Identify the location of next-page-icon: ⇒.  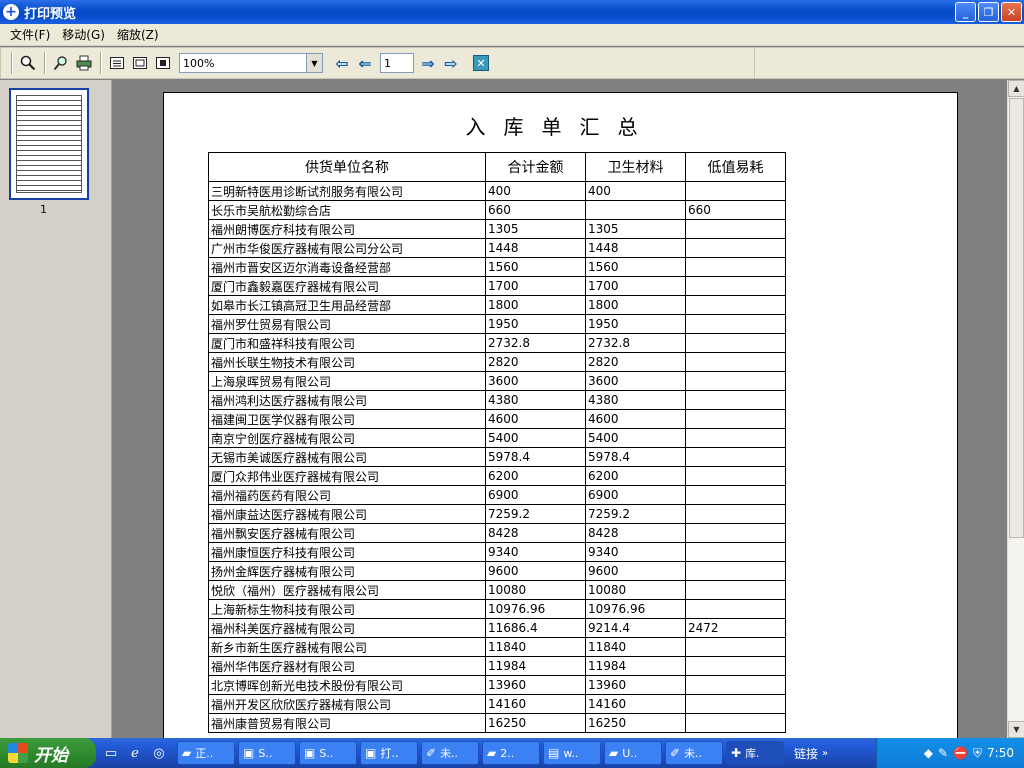
(428, 63).